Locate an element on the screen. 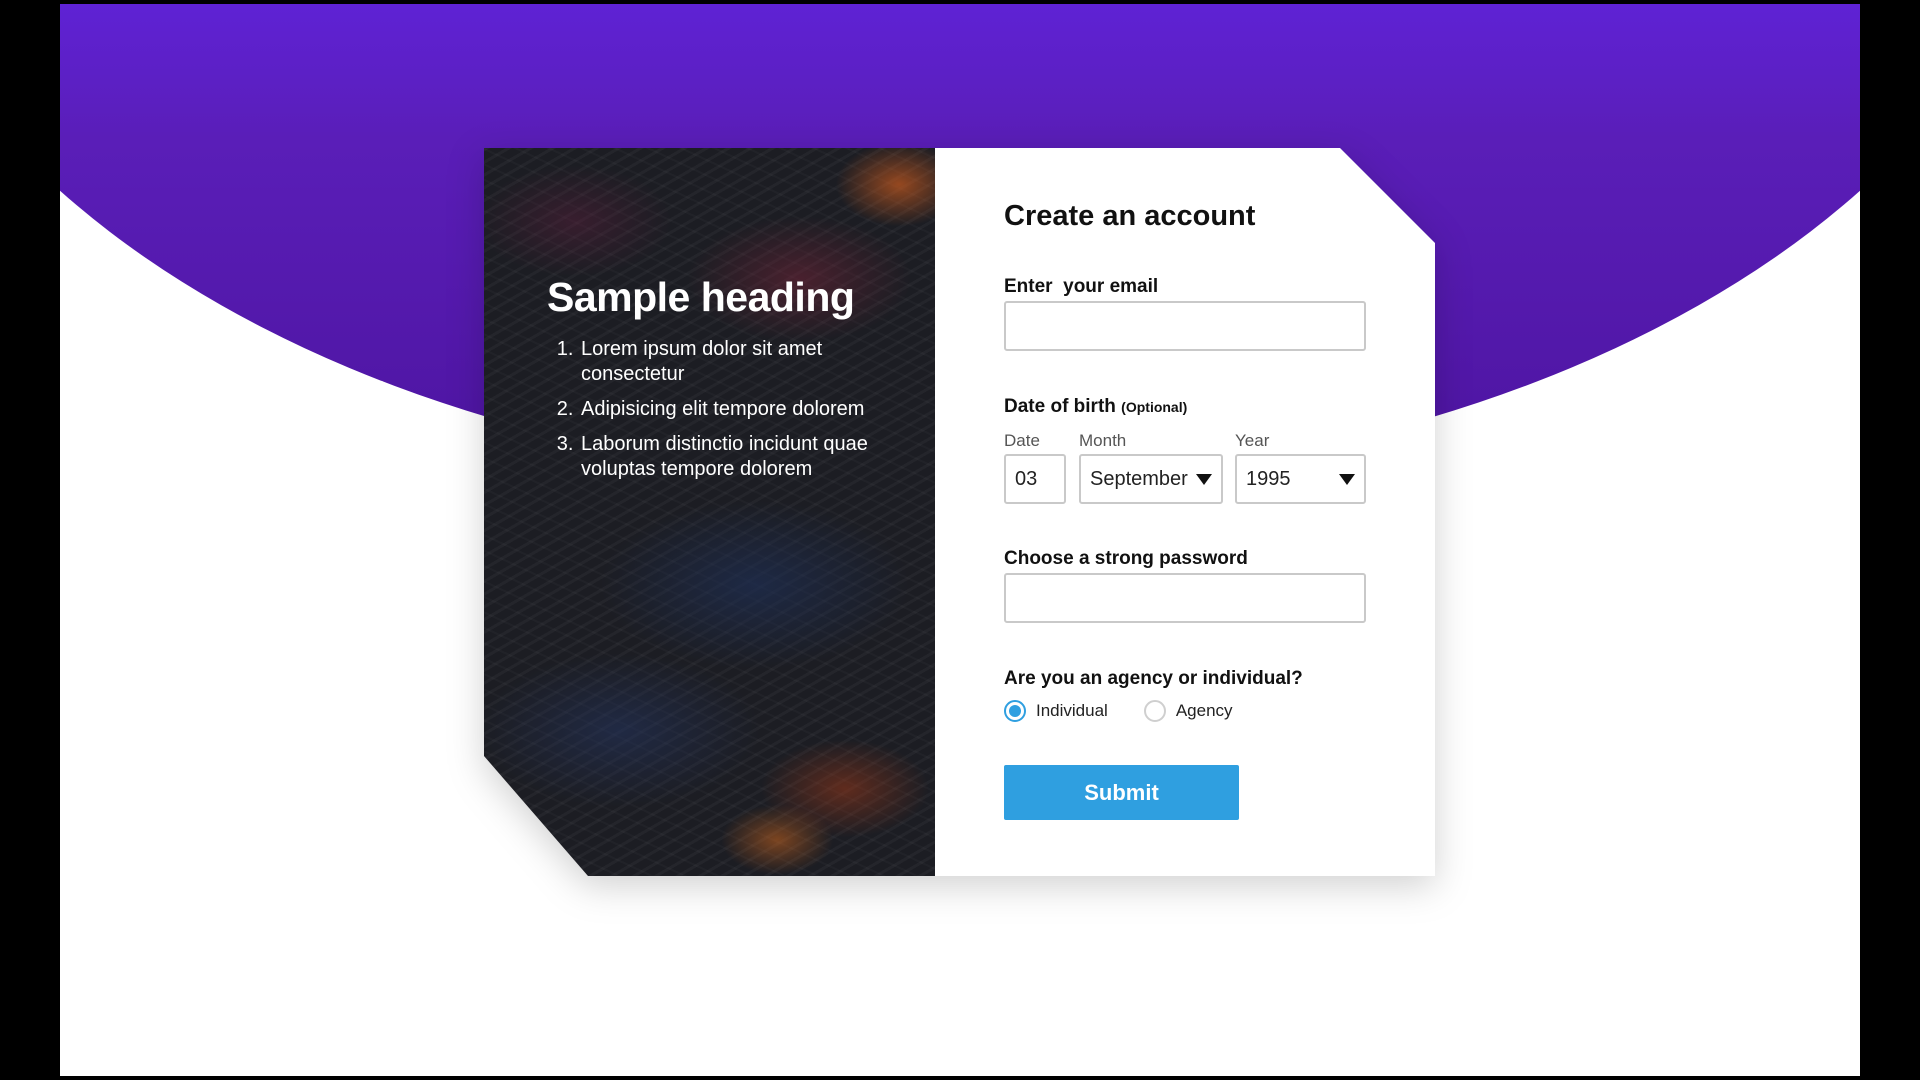 Image resolution: width=1920 pixels, height=1080 pixels. form-title: Create an account is located at coordinates (1130, 216).